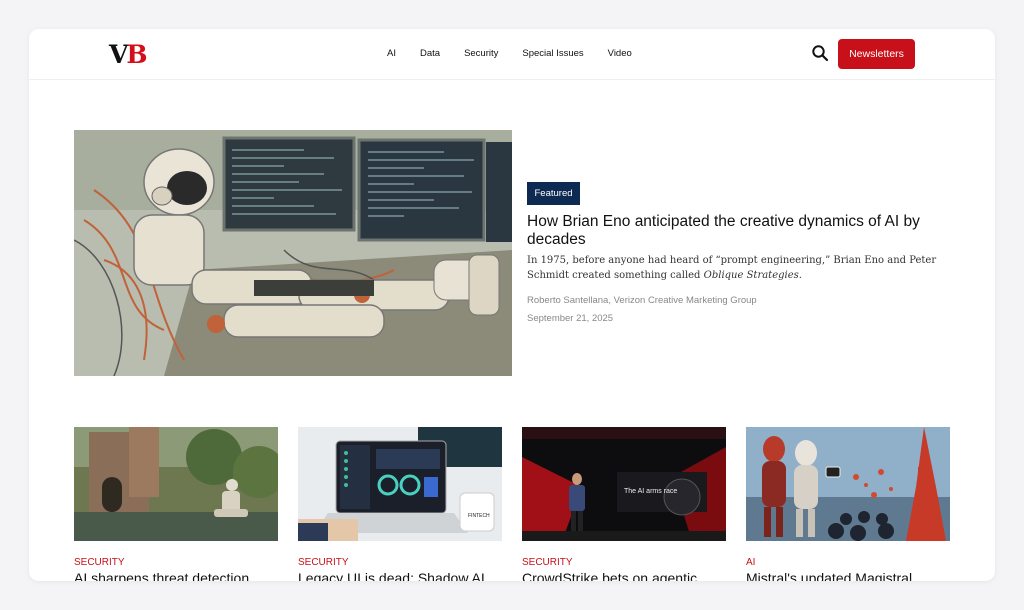  Describe the element at coordinates (624, 484) in the screenshot. I see `article-thumbnail: The AI arms race` at that location.